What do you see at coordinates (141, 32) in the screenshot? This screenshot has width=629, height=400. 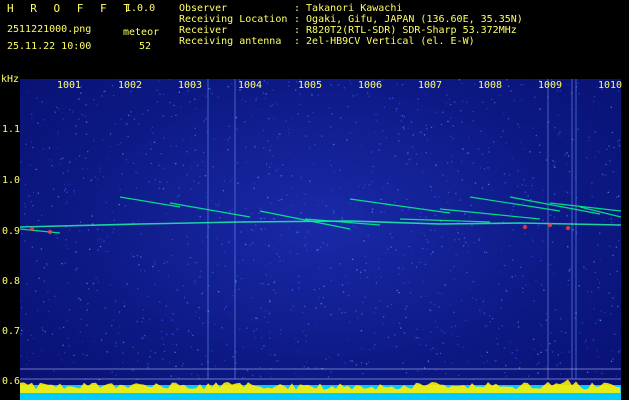 I see `meteor-label: meteor` at bounding box center [141, 32].